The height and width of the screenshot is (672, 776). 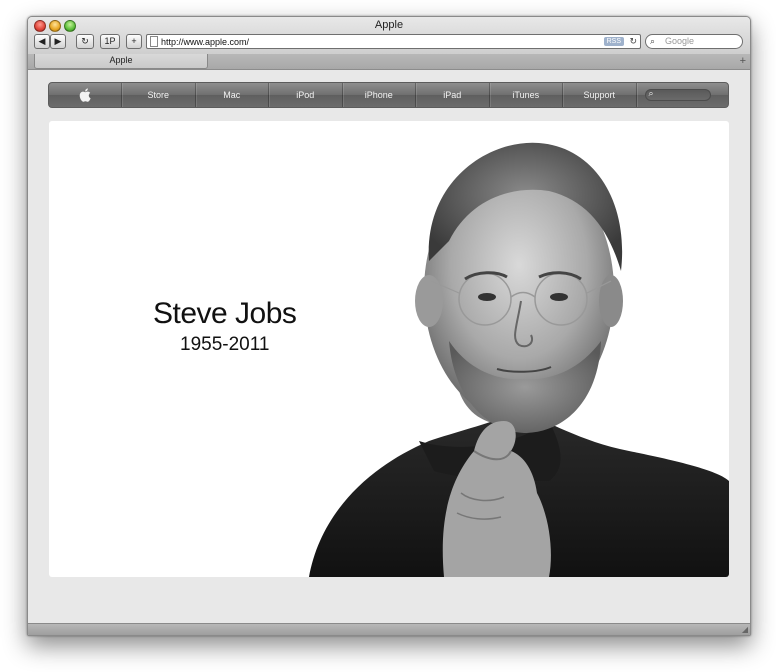 What do you see at coordinates (154, 41) in the screenshot?
I see `page-icon` at bounding box center [154, 41].